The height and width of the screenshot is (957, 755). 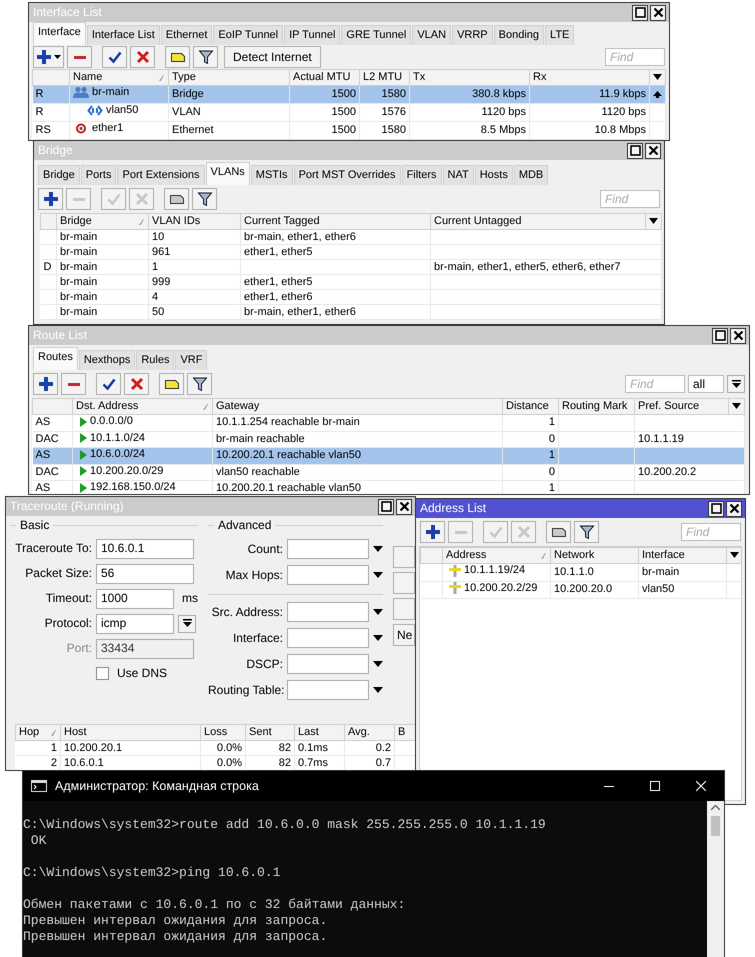 What do you see at coordinates (559, 35) in the screenshot?
I see `tab: LTE` at bounding box center [559, 35].